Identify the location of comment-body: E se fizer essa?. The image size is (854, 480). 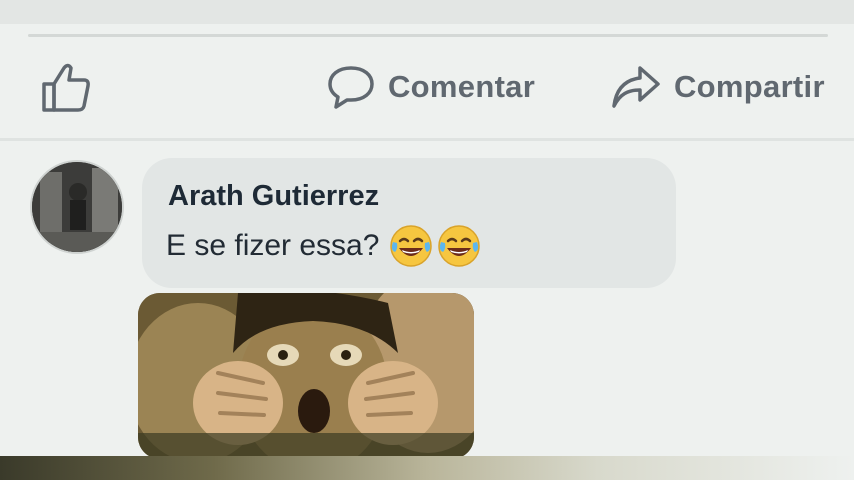
(325, 246).